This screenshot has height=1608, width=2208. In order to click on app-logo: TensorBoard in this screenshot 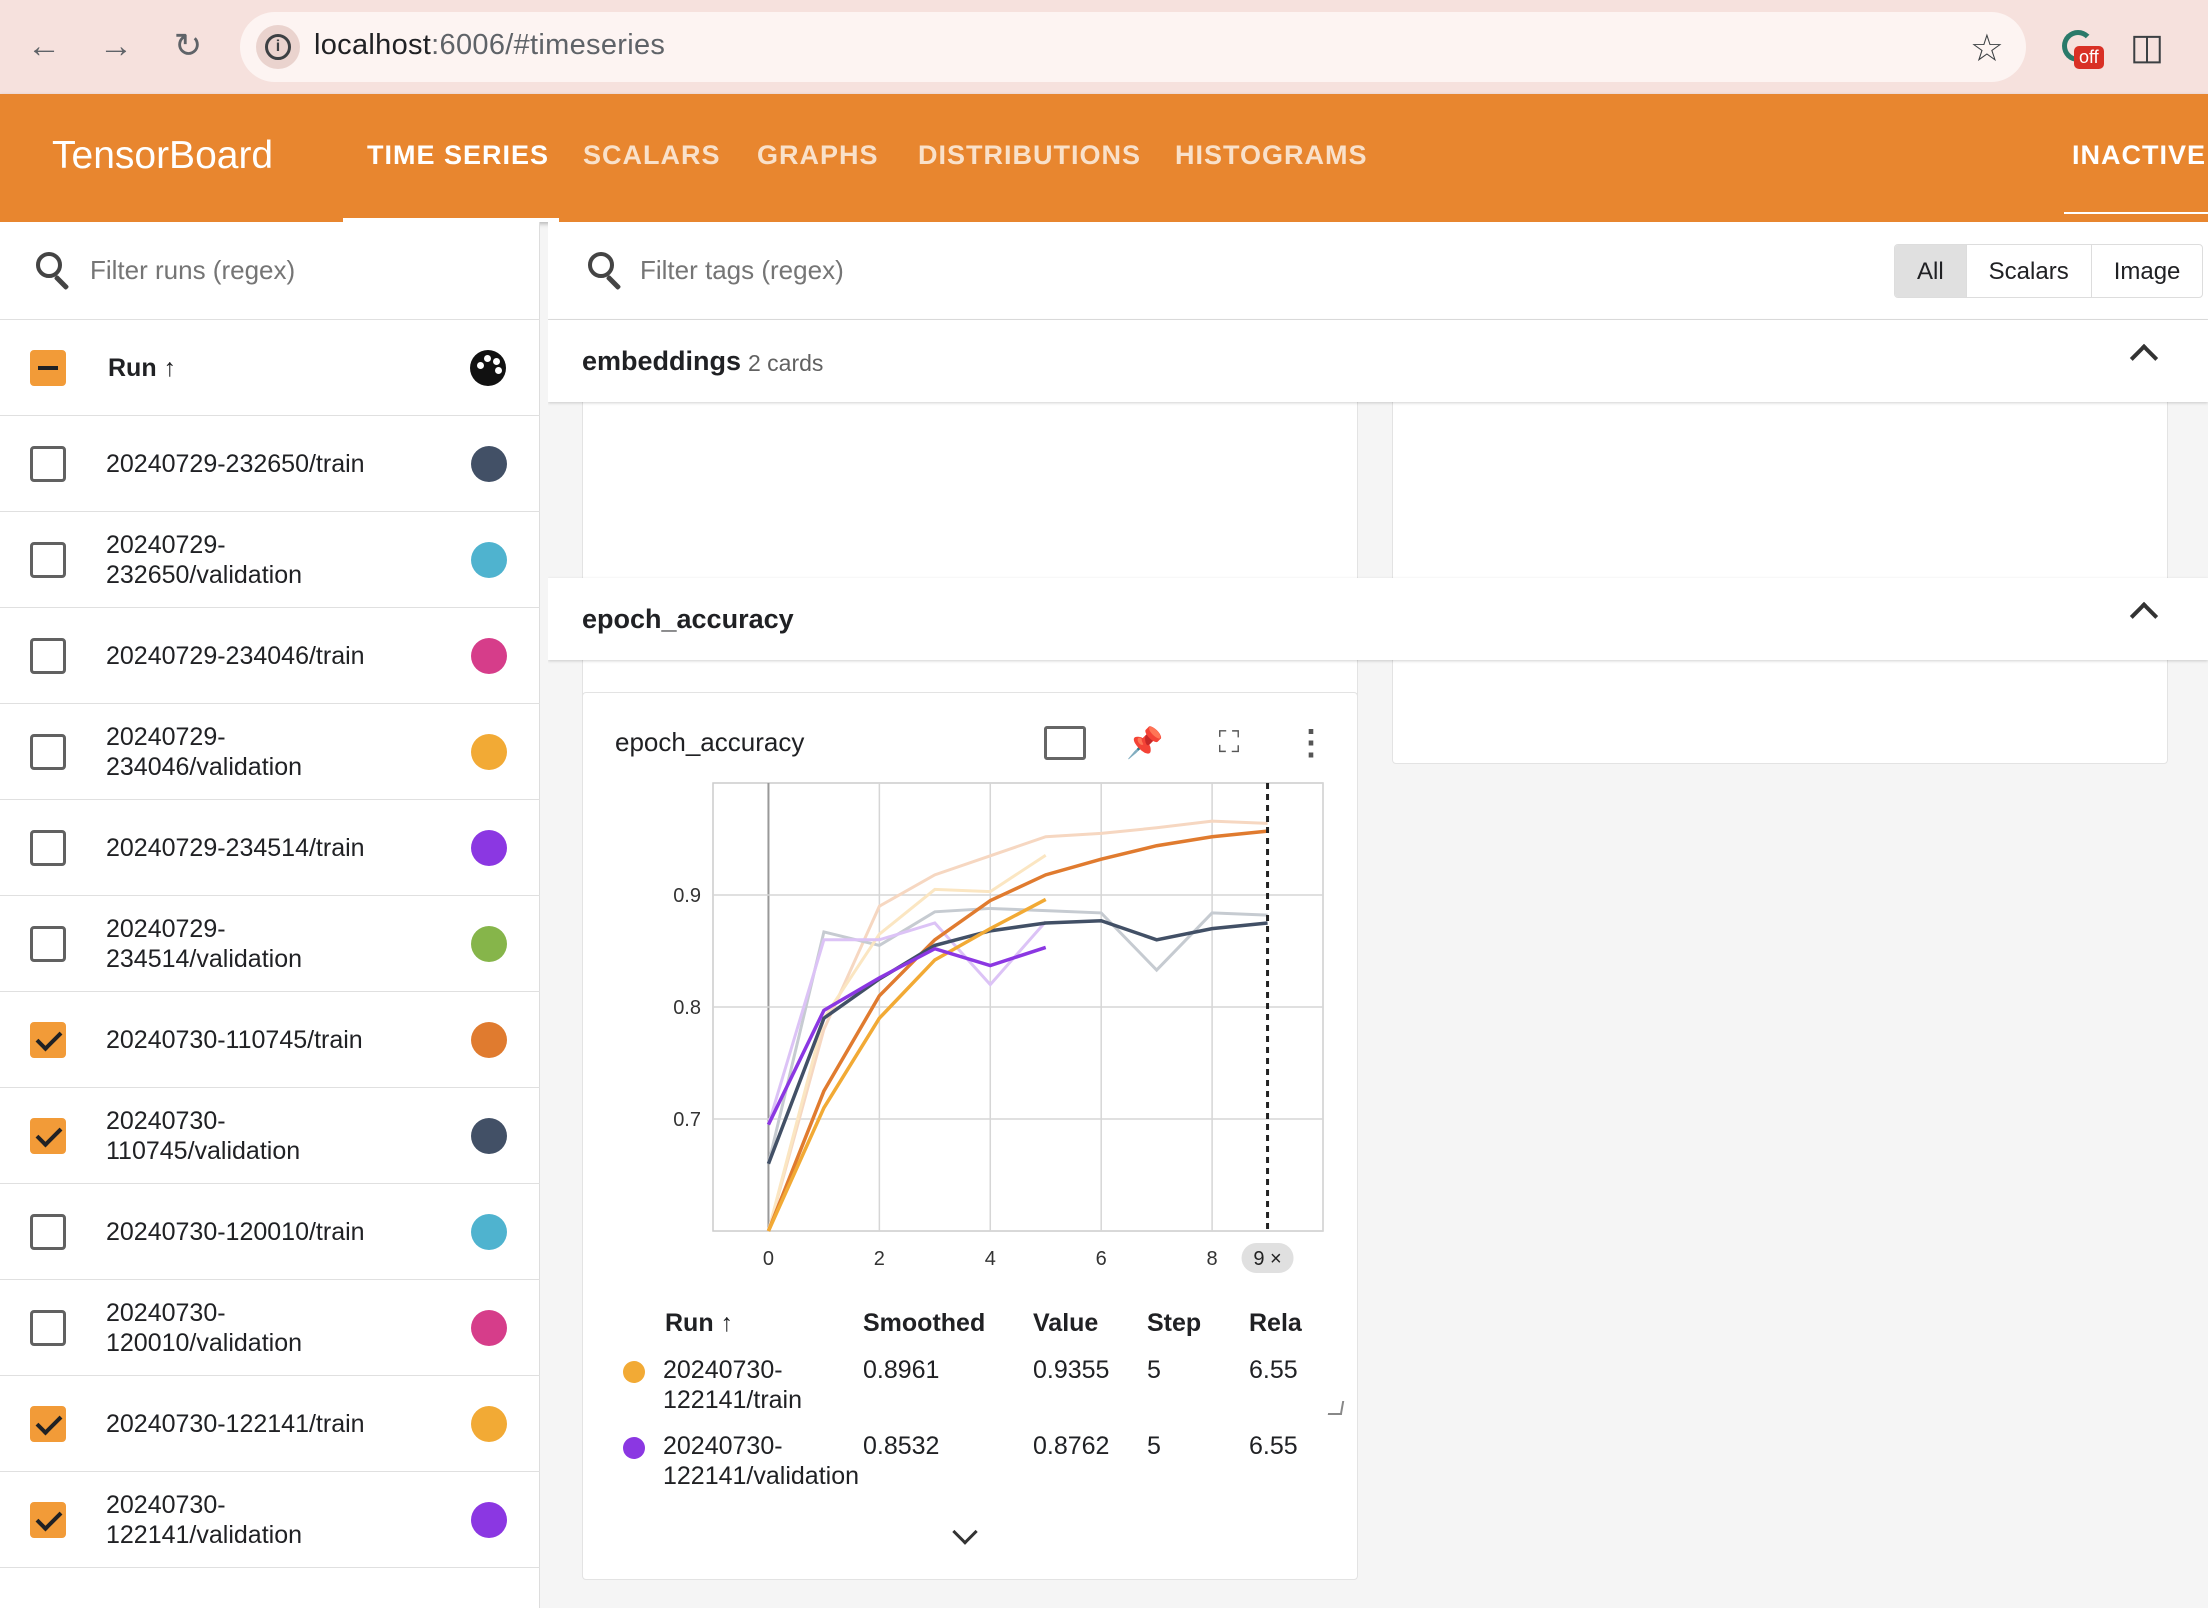, I will do `click(163, 155)`.